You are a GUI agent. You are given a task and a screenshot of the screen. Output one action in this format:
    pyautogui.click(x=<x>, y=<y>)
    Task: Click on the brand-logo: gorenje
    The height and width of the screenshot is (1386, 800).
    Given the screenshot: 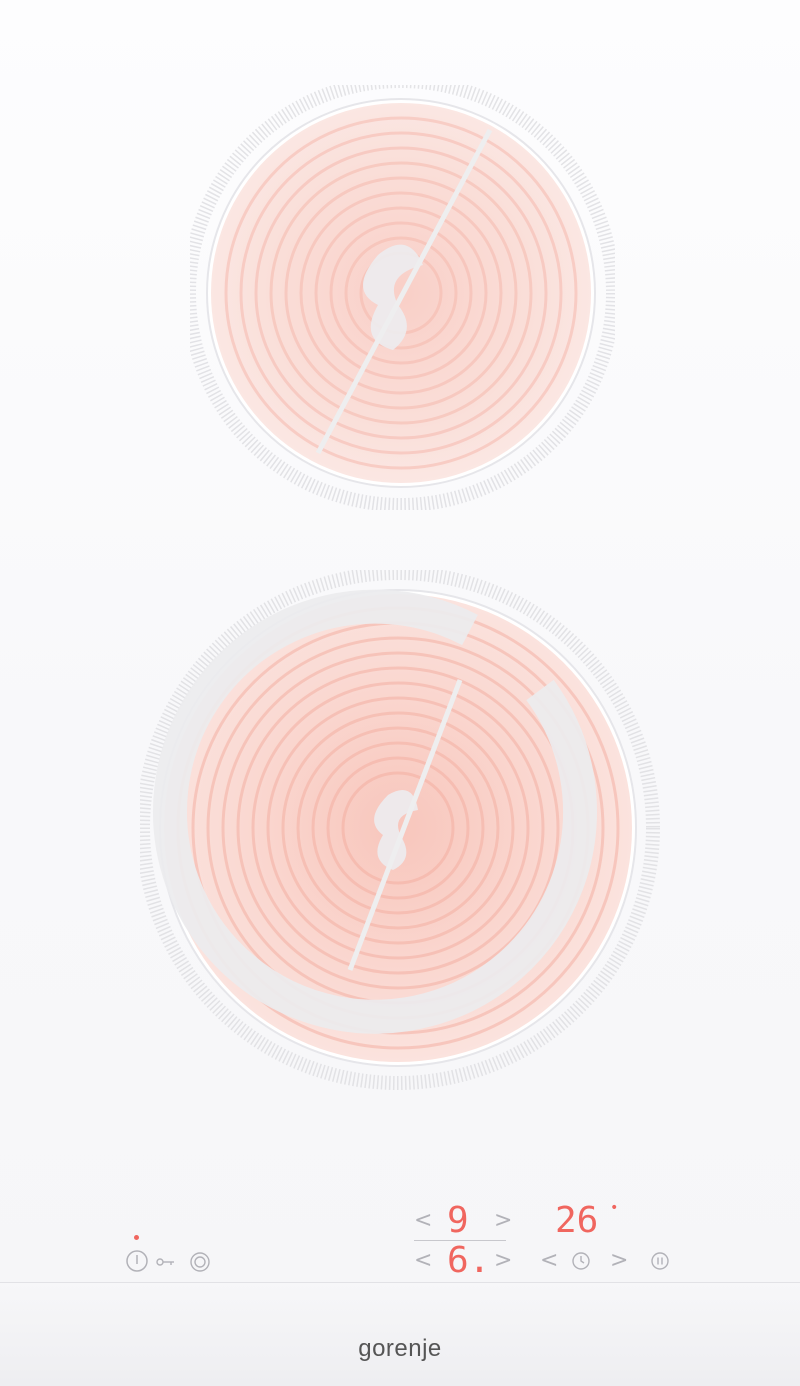 What is the action you would take?
    pyautogui.click(x=400, y=1348)
    